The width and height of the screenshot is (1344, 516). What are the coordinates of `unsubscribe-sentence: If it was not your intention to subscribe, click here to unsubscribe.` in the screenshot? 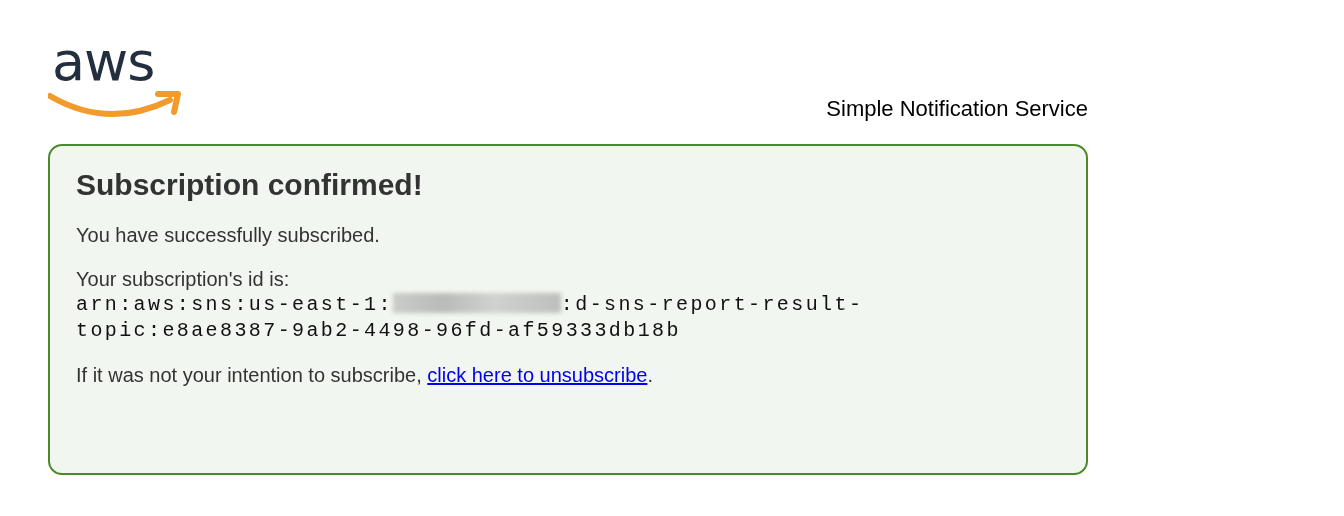 It's located at (365, 375).